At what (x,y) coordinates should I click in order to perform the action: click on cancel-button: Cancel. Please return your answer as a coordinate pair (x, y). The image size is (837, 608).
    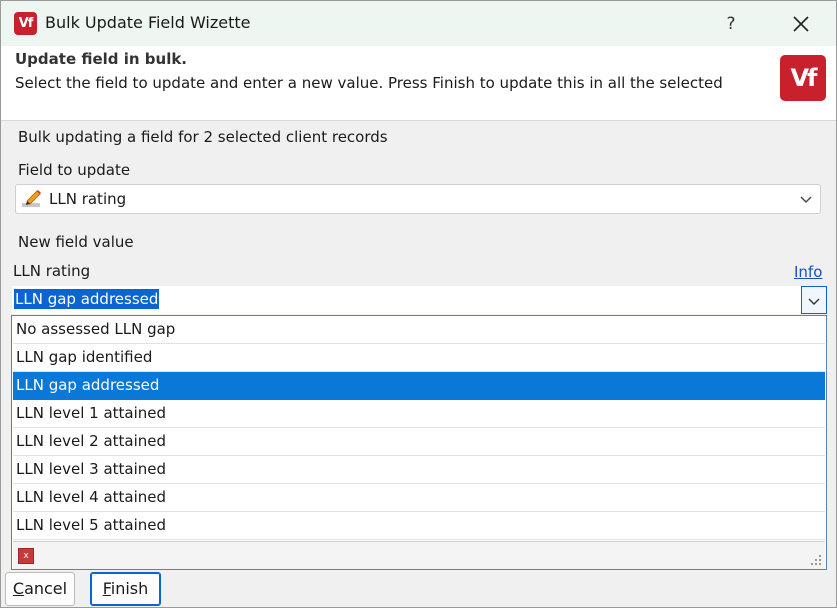
    Looking at the image, I should click on (40, 589).